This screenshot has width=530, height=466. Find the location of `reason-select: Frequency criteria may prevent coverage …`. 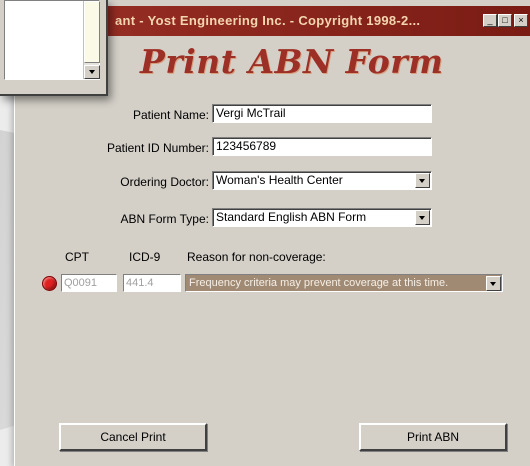

reason-select: Frequency criteria may prevent coverage … is located at coordinates (344, 283).